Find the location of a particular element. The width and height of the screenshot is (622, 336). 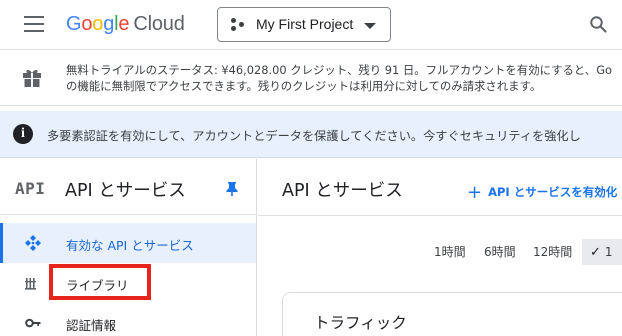

api-icon: API is located at coordinates (30, 188).